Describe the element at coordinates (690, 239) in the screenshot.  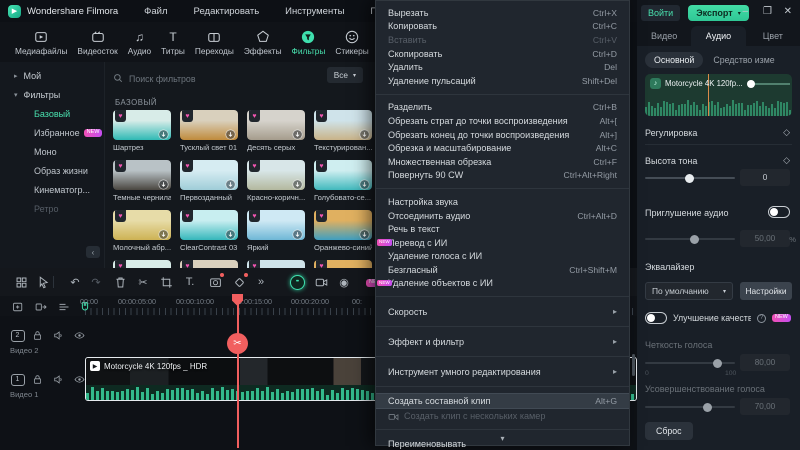
I see `ducking-slider` at that location.